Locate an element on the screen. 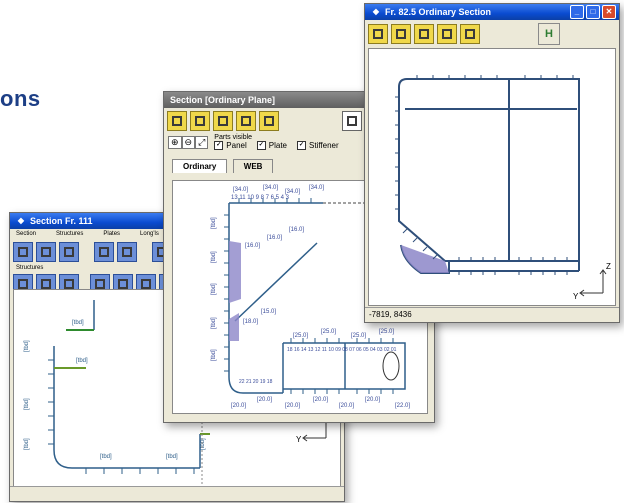 Image resolution: width=624 pixels, height=503 pixels. title-bar: ◆ Fr. 82.5 Ordinary Section _ □ ✕ is located at coordinates (492, 12).